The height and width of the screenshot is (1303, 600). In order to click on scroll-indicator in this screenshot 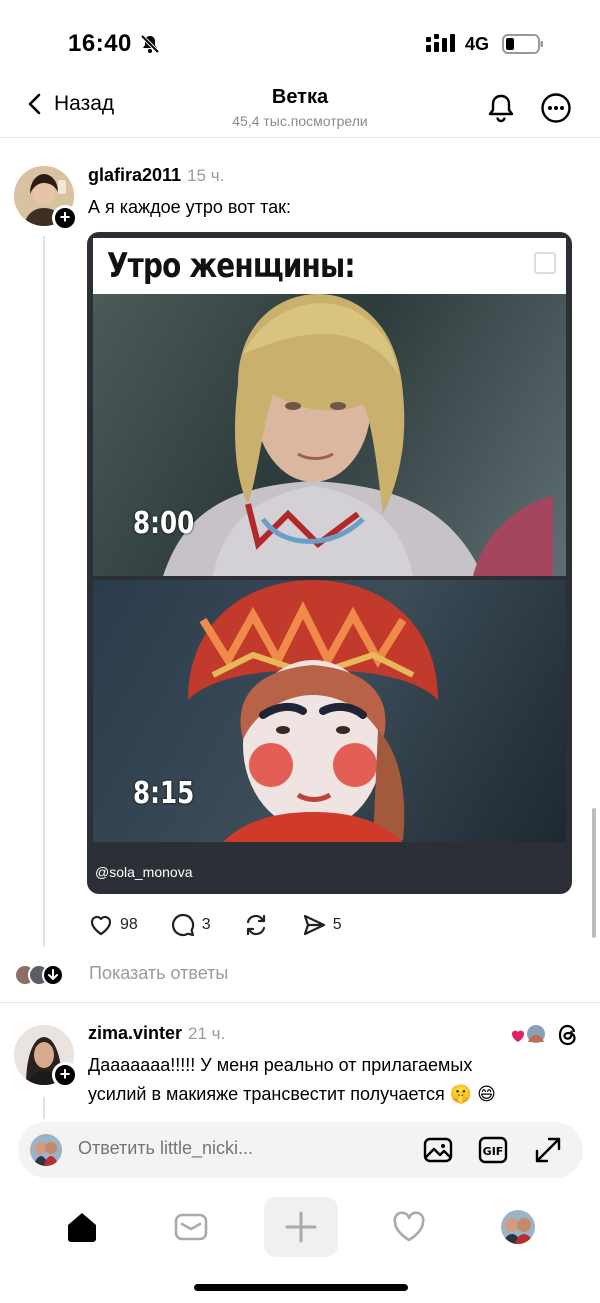, I will do `click(594, 873)`.